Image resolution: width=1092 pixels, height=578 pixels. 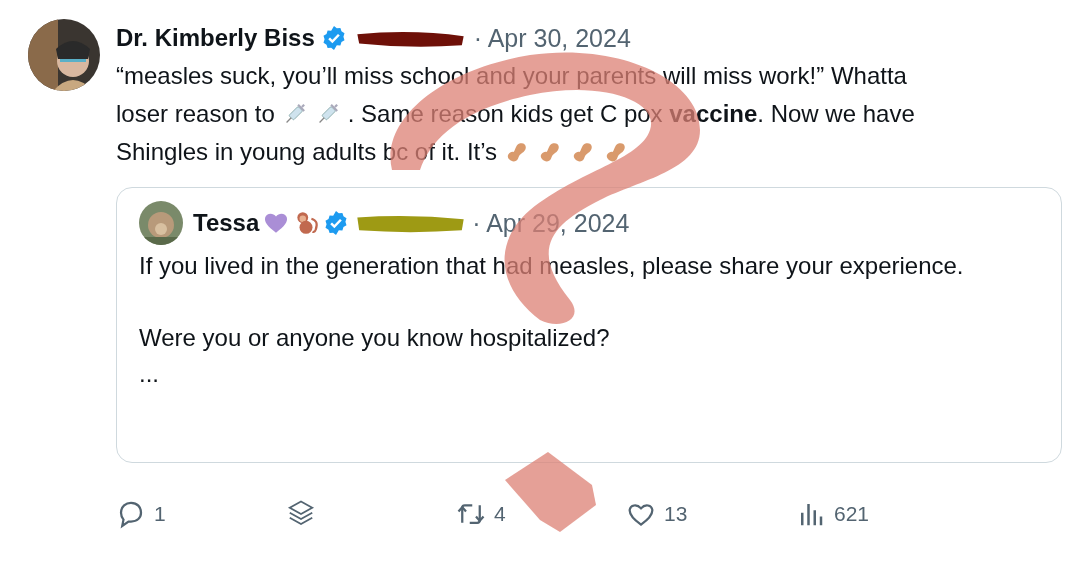 I want to click on post-date: · Apr 30, 2024, so click(x=552, y=38).